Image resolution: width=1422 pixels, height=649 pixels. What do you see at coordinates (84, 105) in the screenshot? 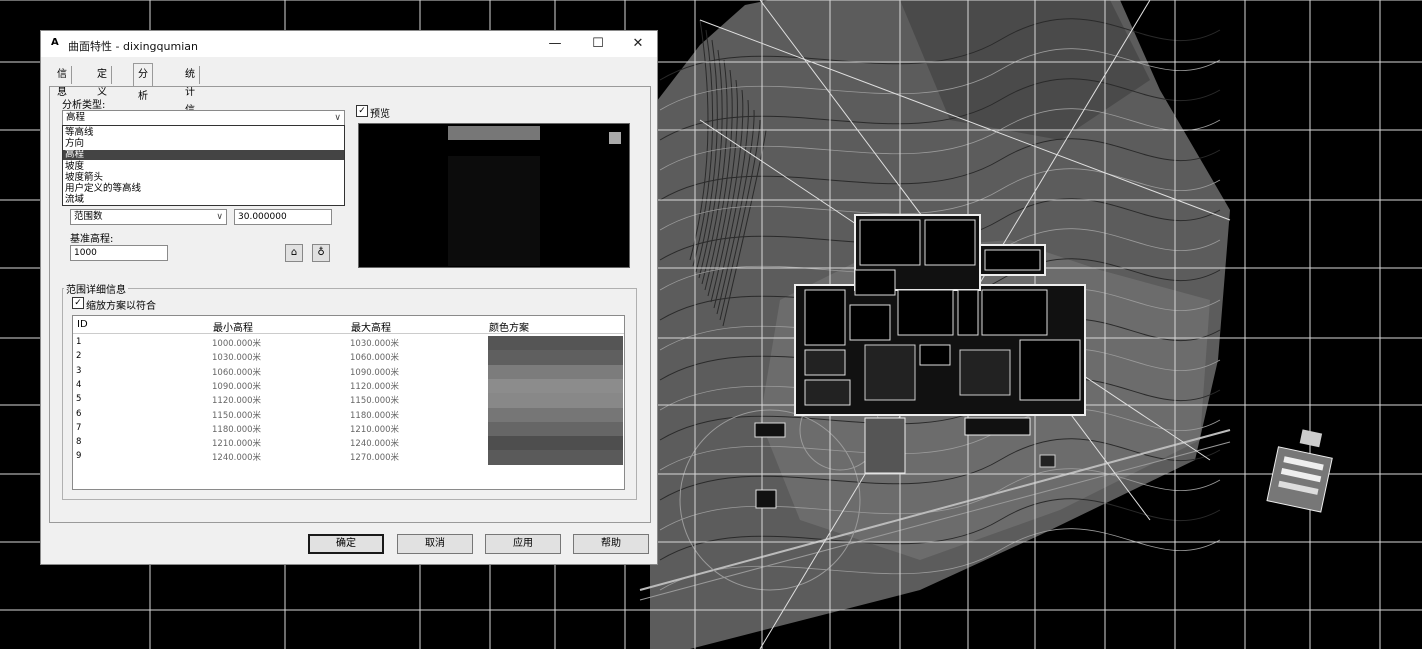
I see `analysis-type-label: 分析类型:` at bounding box center [84, 105].